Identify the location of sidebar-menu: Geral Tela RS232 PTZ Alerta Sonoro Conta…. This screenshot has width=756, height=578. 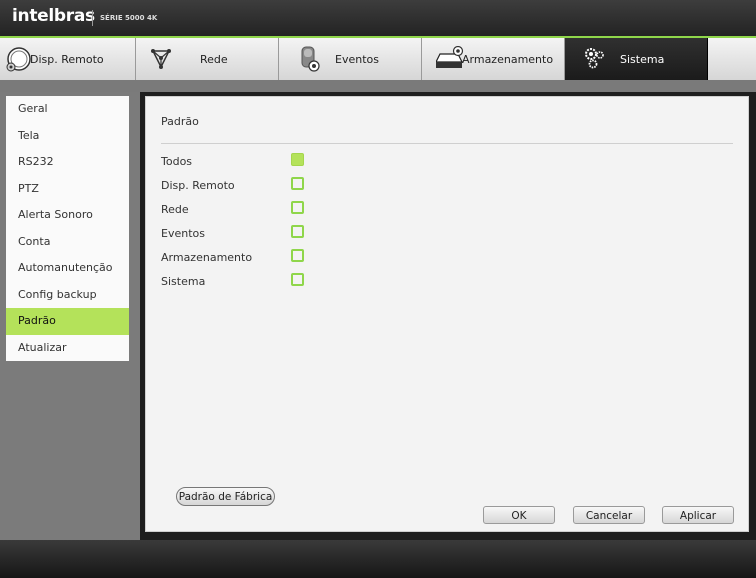
(67, 228).